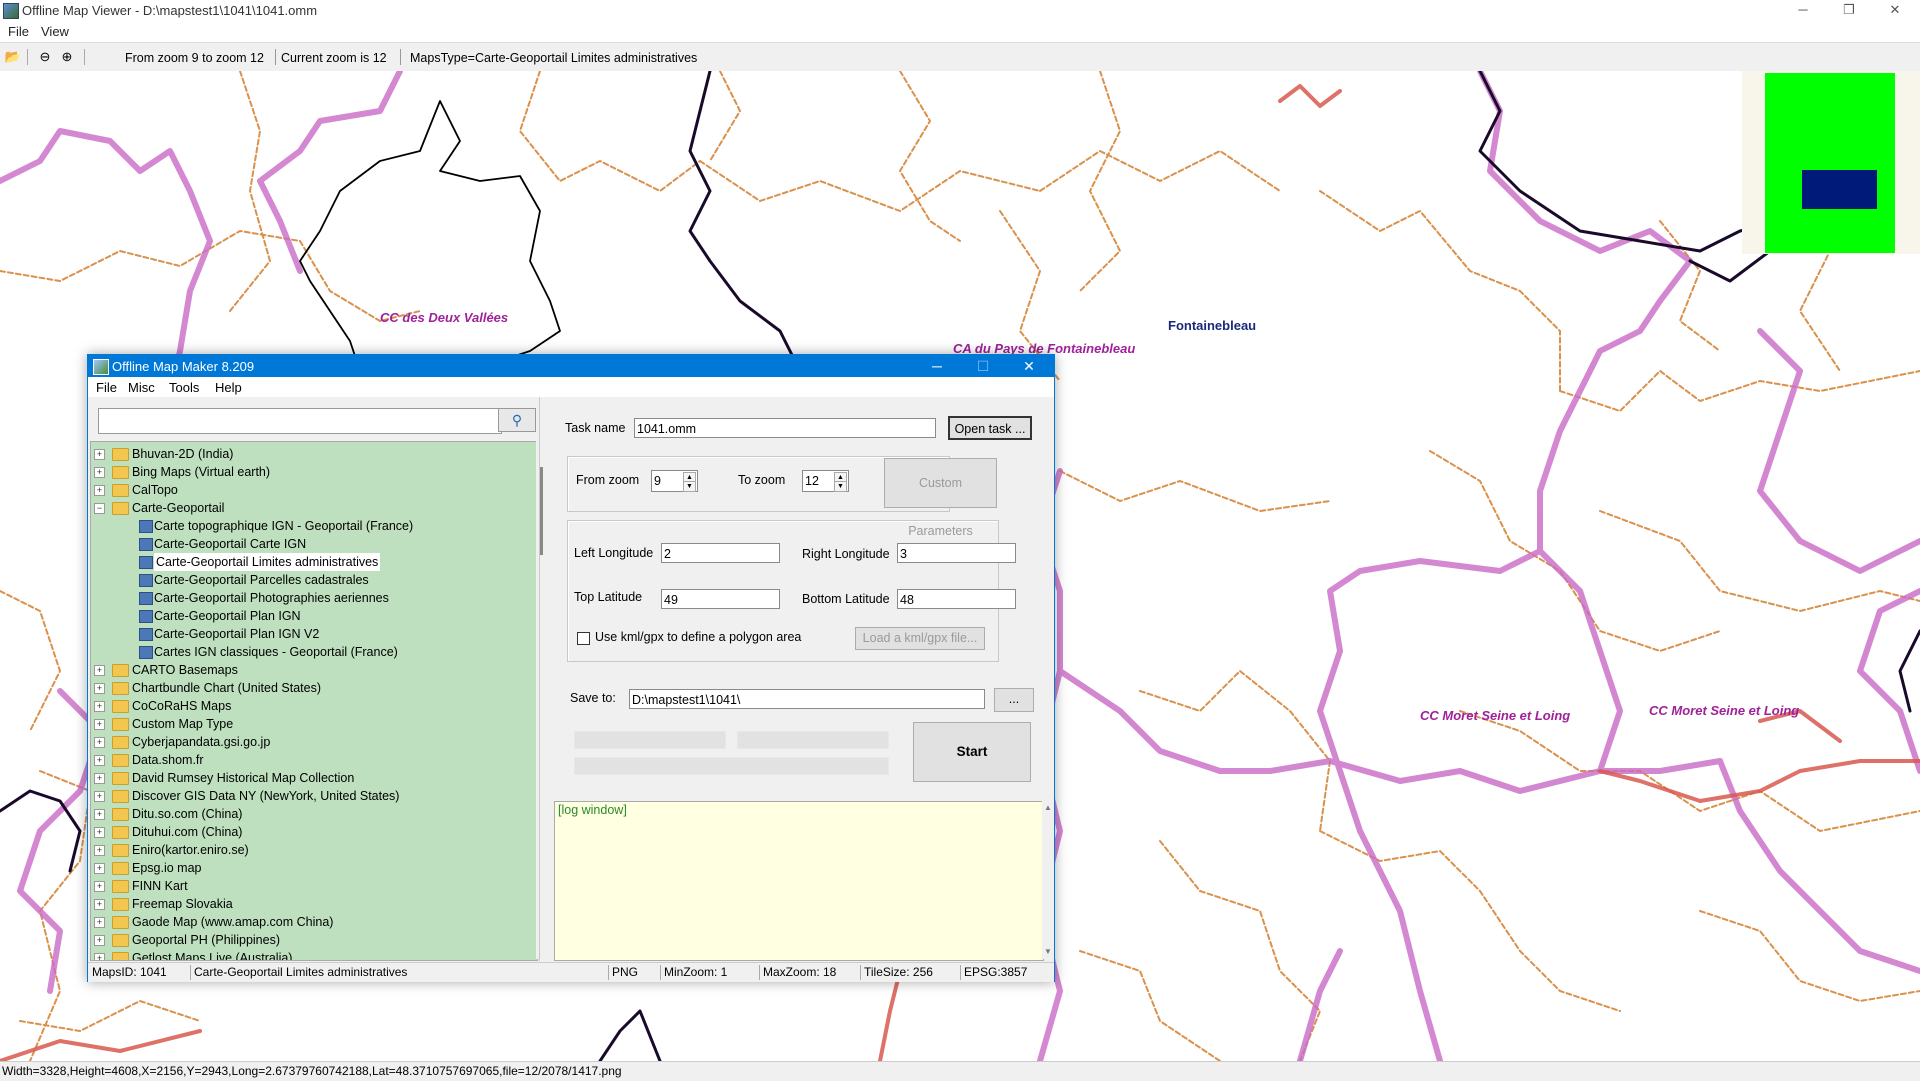 Image resolution: width=1920 pixels, height=1081 pixels. Describe the element at coordinates (184, 387) in the screenshot. I see `dialog-menu-tools: Tools` at that location.